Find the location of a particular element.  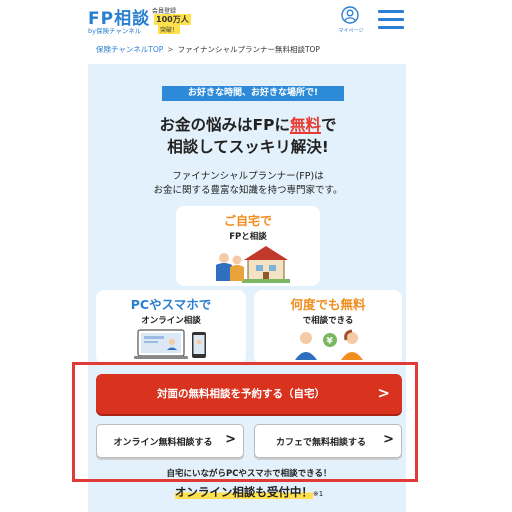

headline-accent: 無料 is located at coordinates (305, 125).